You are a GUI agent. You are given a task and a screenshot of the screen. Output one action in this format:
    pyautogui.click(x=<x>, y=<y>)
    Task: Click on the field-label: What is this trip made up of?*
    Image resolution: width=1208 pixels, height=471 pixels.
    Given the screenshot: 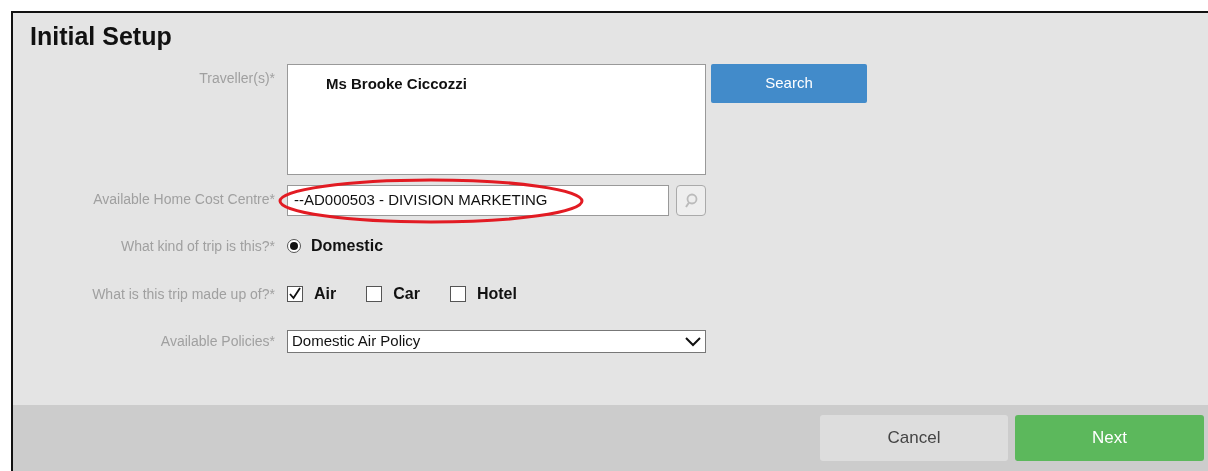 What is the action you would take?
    pyautogui.click(x=183, y=293)
    